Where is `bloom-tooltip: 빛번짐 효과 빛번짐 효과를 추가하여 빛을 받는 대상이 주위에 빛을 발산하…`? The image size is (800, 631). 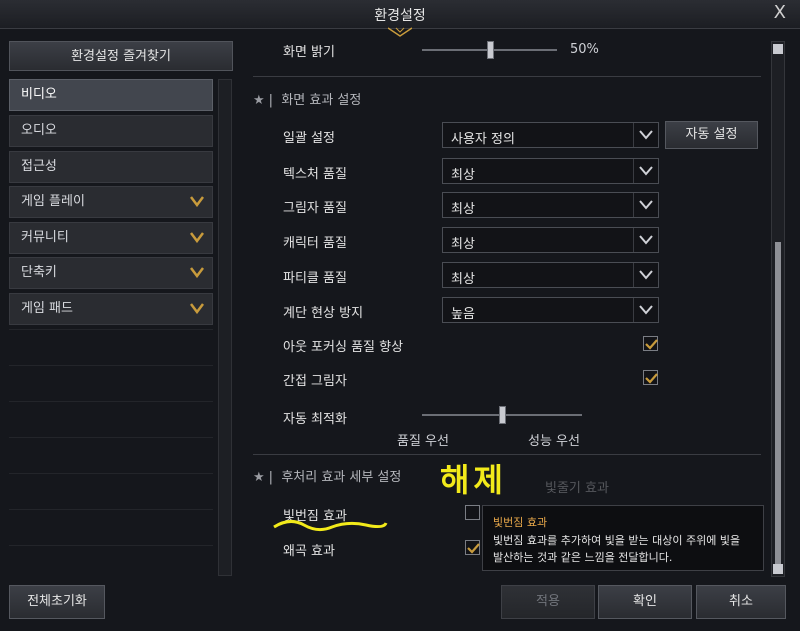
bloom-tooltip: 빛번짐 효과 빛번짐 효과를 추가하여 빛을 받는 대상이 주위에 빛을 발산하… is located at coordinates (623, 538).